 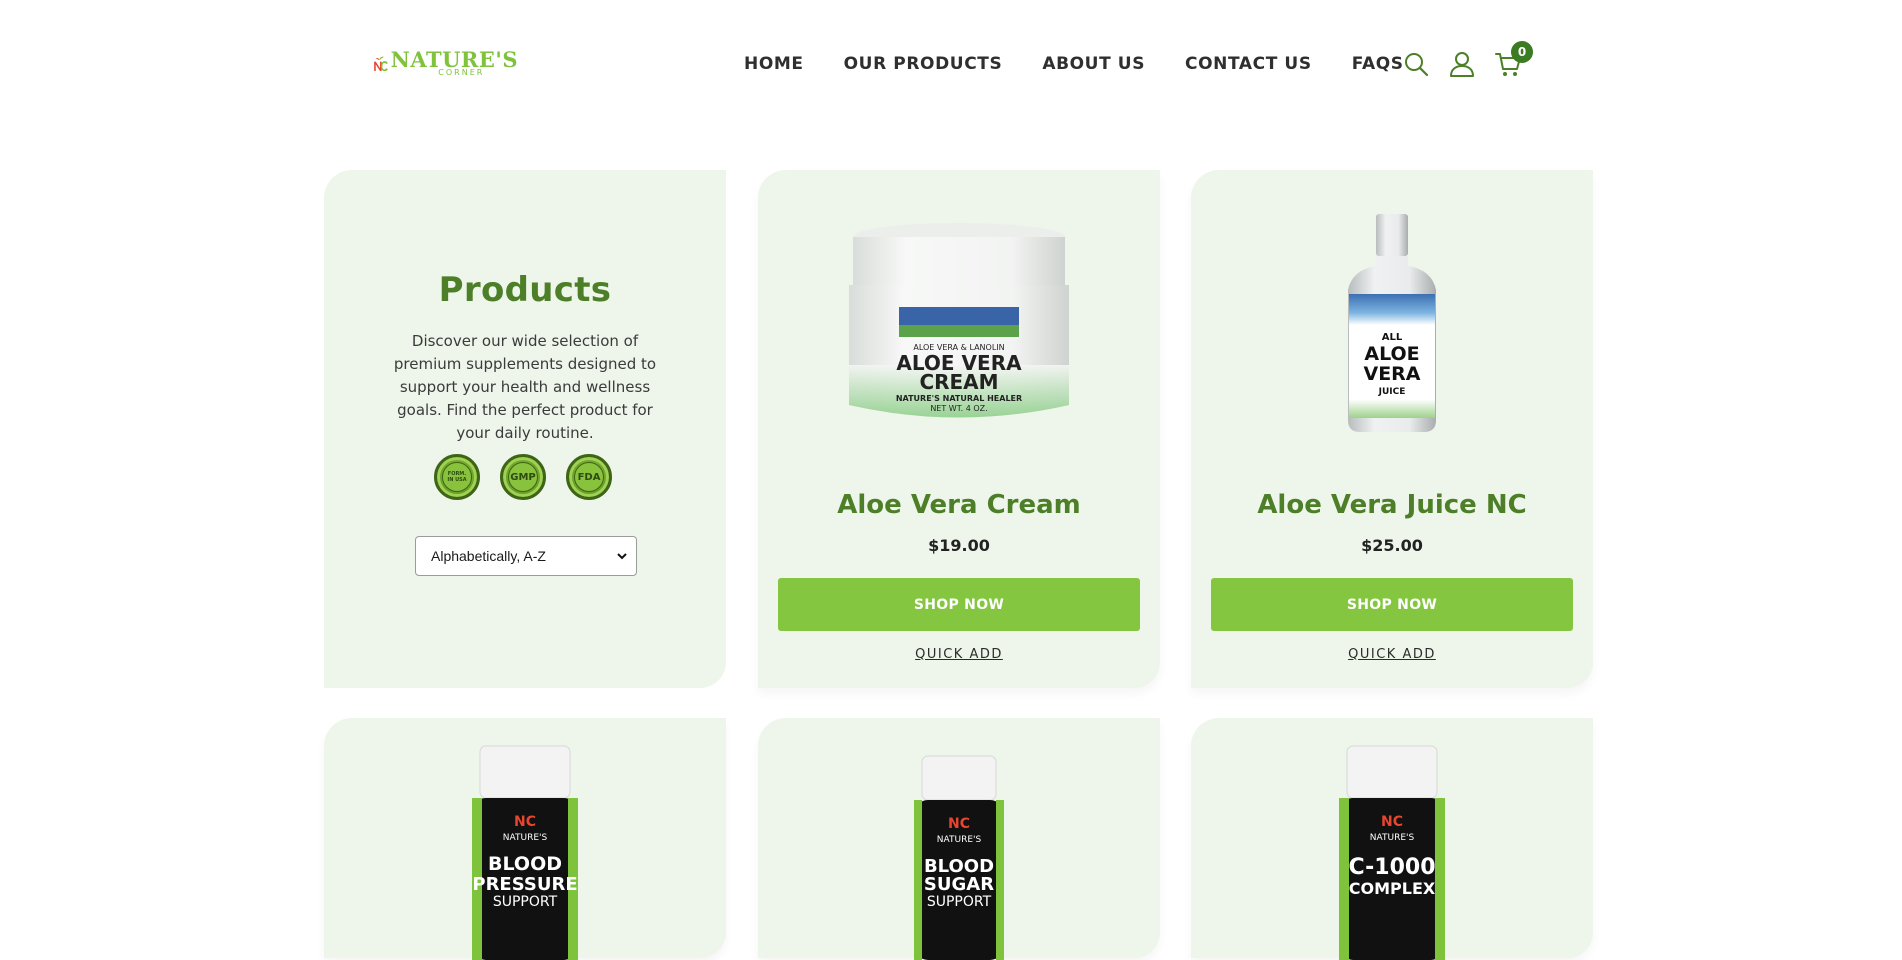 I want to click on product-price: $19.00, so click(x=959, y=545).